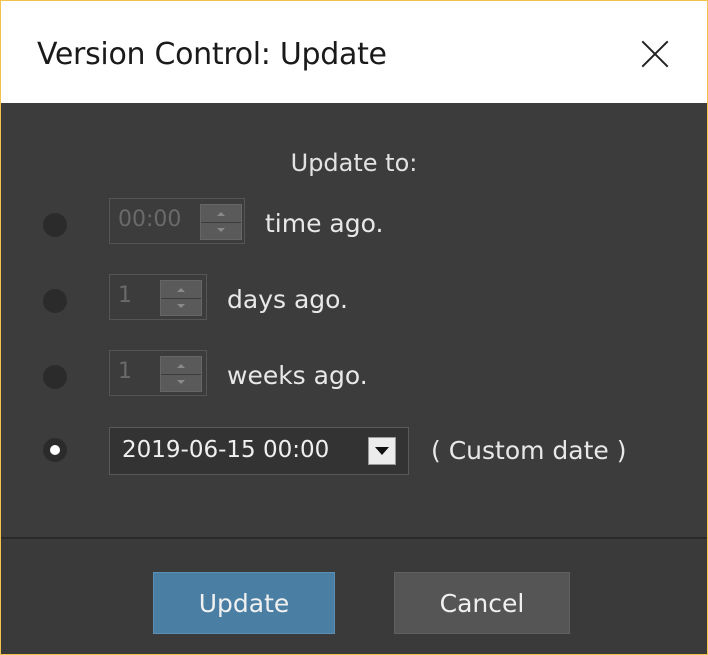 The image size is (708, 655). Describe the element at coordinates (226, 450) in the screenshot. I see `custom-date-value: 2019-06-15 00:00` at that location.